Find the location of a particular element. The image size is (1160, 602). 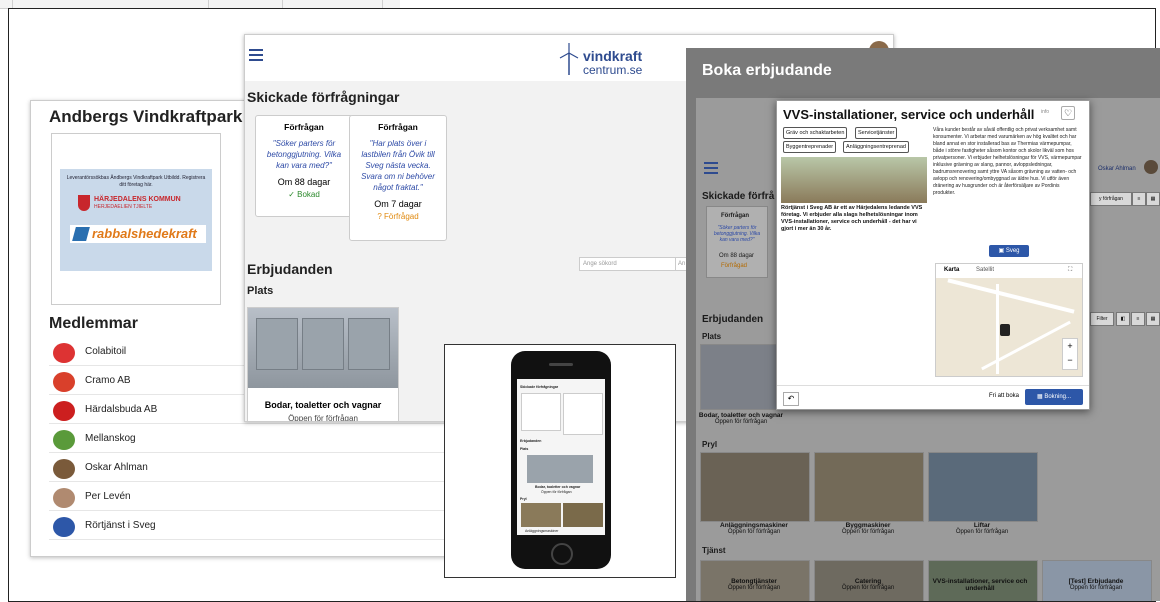

list-item: Rörtjänst i Sveg is located at coordinates (254, 527).